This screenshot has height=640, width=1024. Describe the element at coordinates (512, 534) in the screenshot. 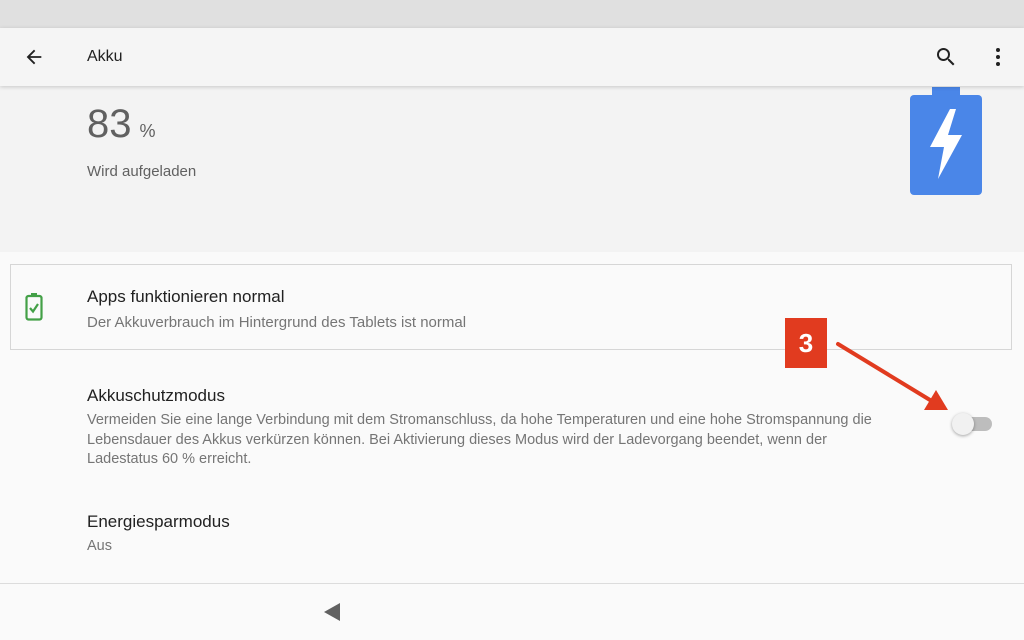

I see `setting-power-saving: Energiesparmodus Aus` at that location.